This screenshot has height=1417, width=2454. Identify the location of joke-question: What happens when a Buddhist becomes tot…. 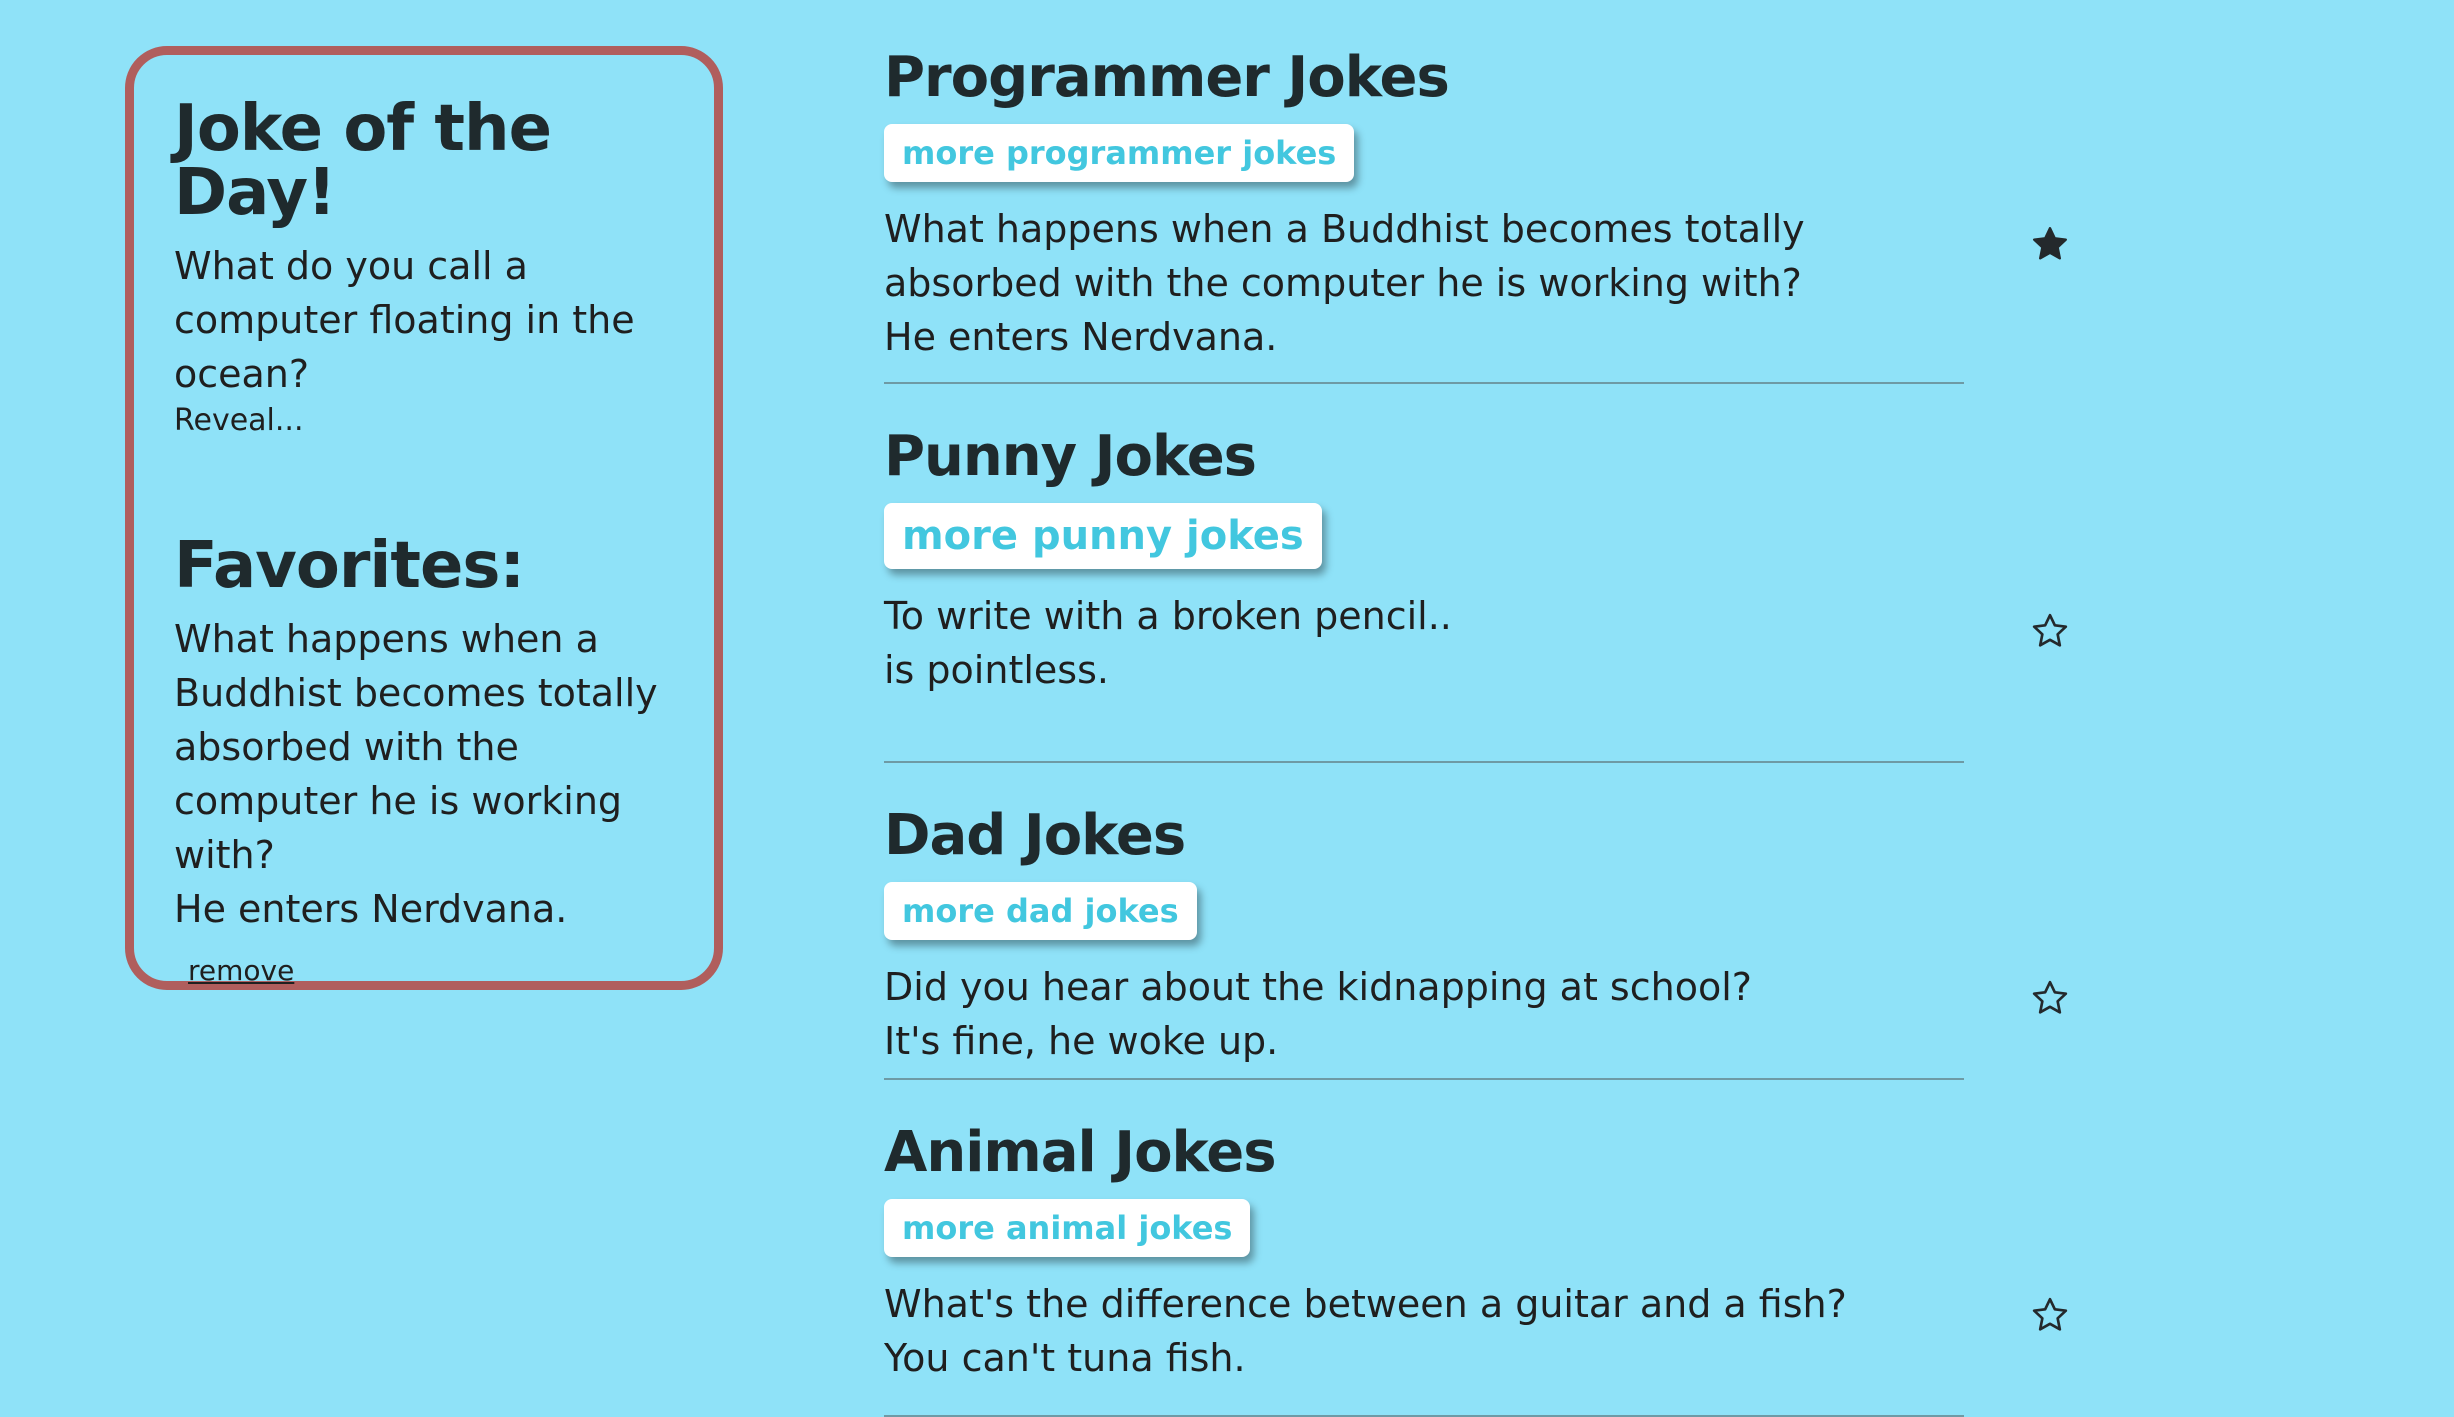
(1344, 256).